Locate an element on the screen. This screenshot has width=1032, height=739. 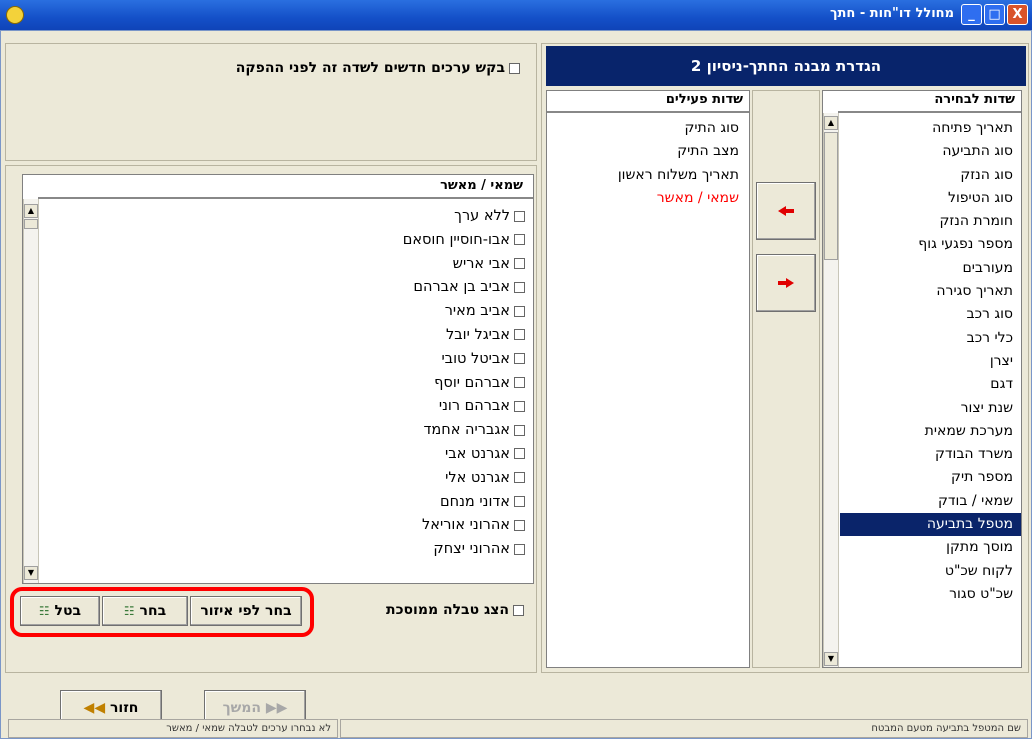
value-item: אדוני מנחם is located at coordinates (286, 503).